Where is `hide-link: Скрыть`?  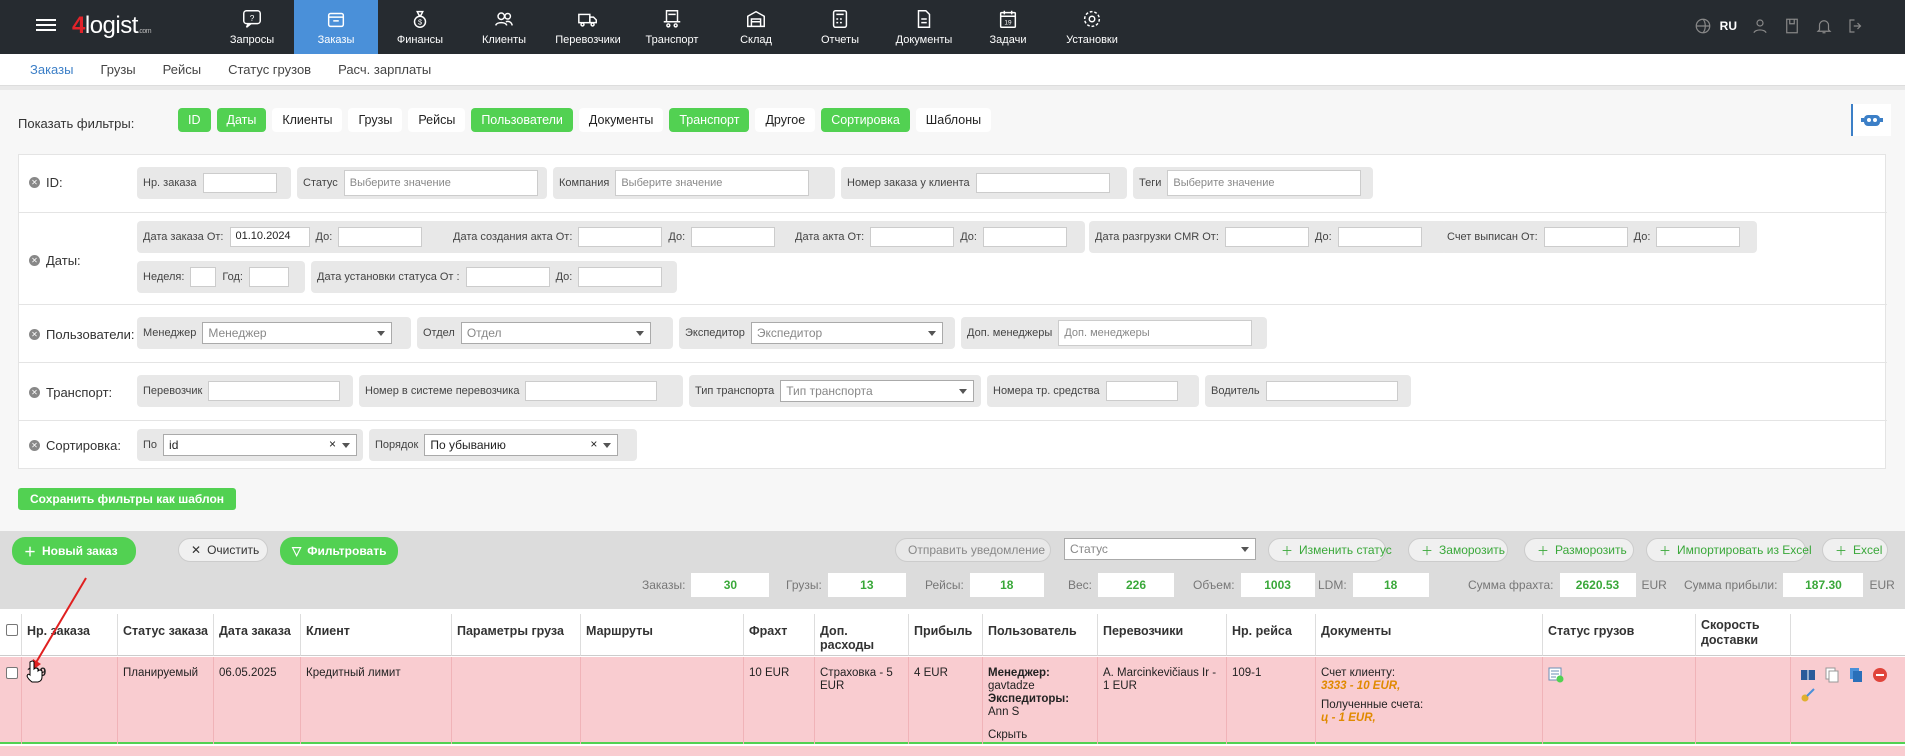
hide-link: Скрыть is located at coordinates (1040, 735).